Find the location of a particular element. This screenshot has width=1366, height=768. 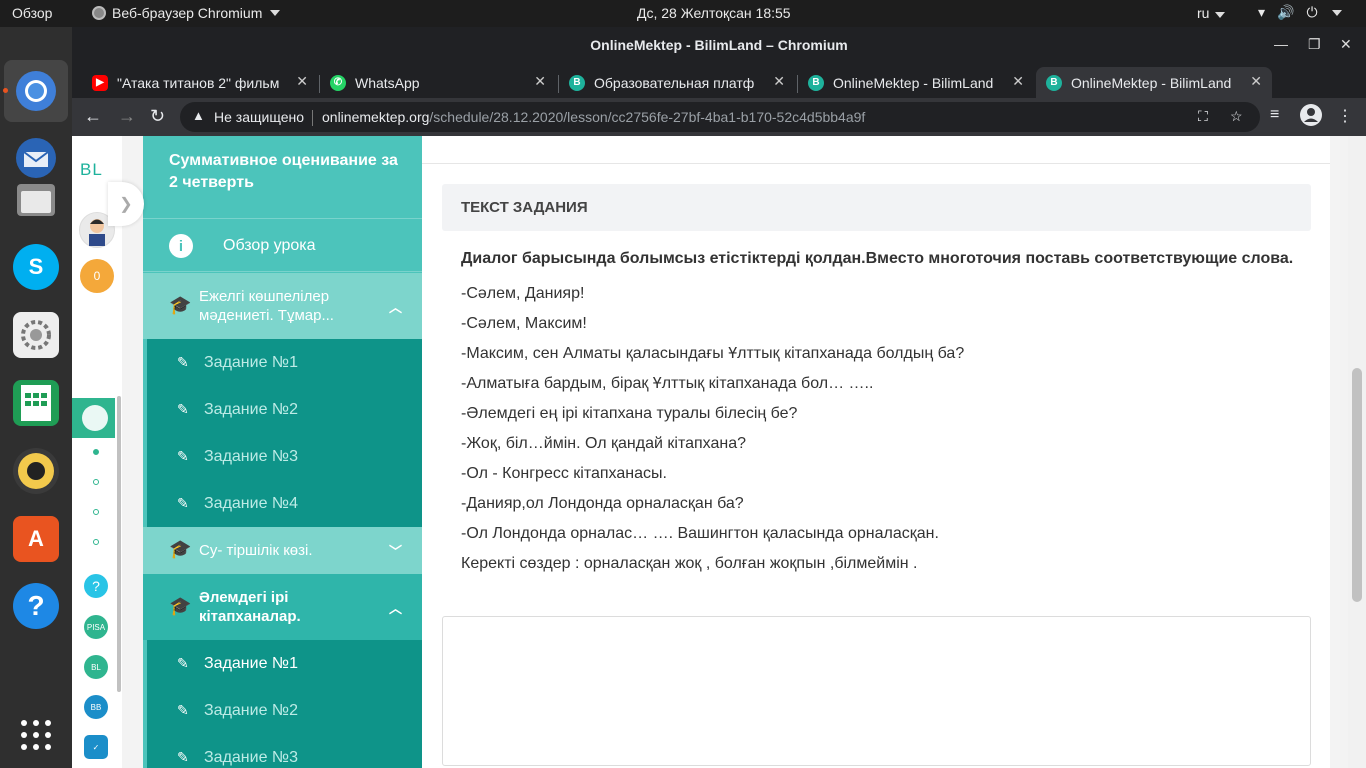

window-title: OnlineMektep - BilimLand – Chromium is located at coordinates (719, 45).